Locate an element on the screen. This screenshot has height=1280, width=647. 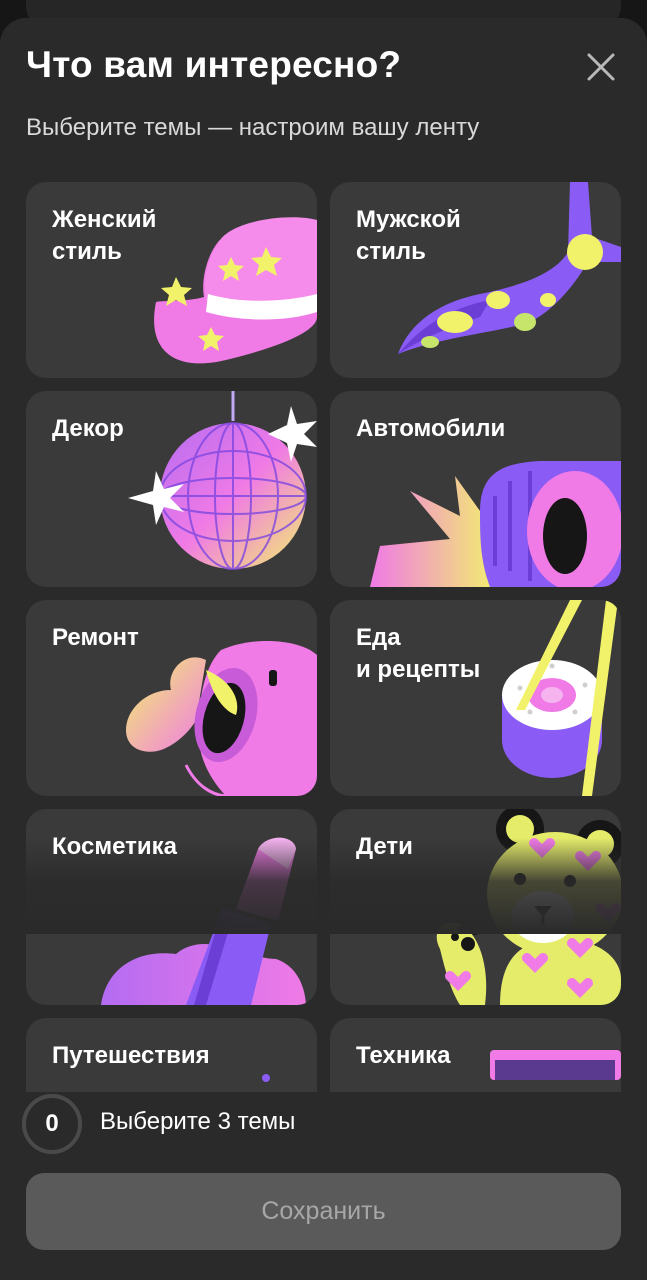
selection-hint: Выберите 3 темы is located at coordinates (198, 1121).